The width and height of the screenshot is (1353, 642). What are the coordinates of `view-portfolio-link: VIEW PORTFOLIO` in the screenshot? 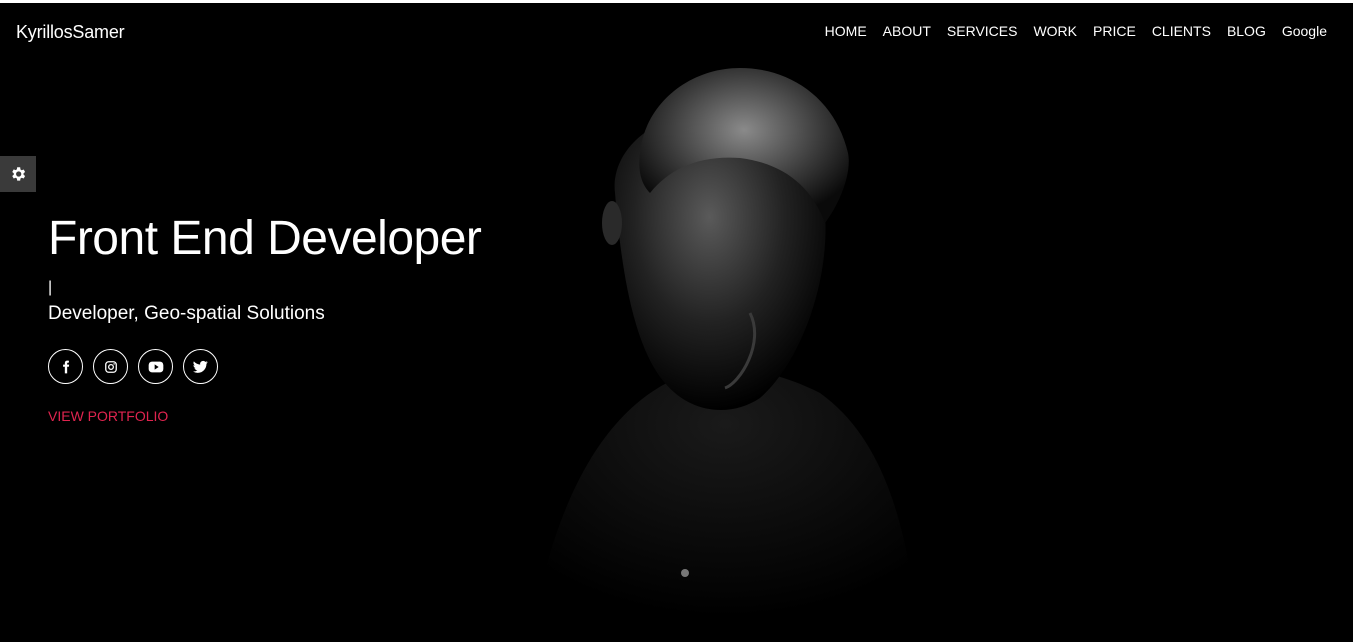 It's located at (108, 416).